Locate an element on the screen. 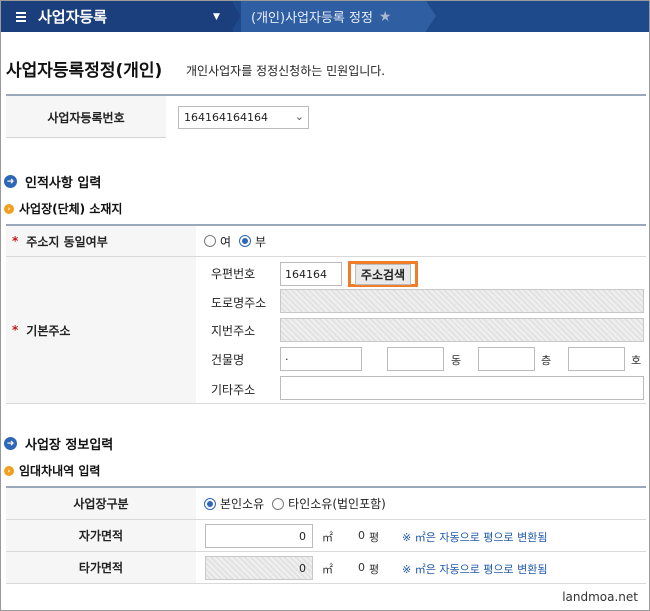  business-type-row: 사업장구분 본인소유 타인소유(법인포함) is located at coordinates (326, 504).